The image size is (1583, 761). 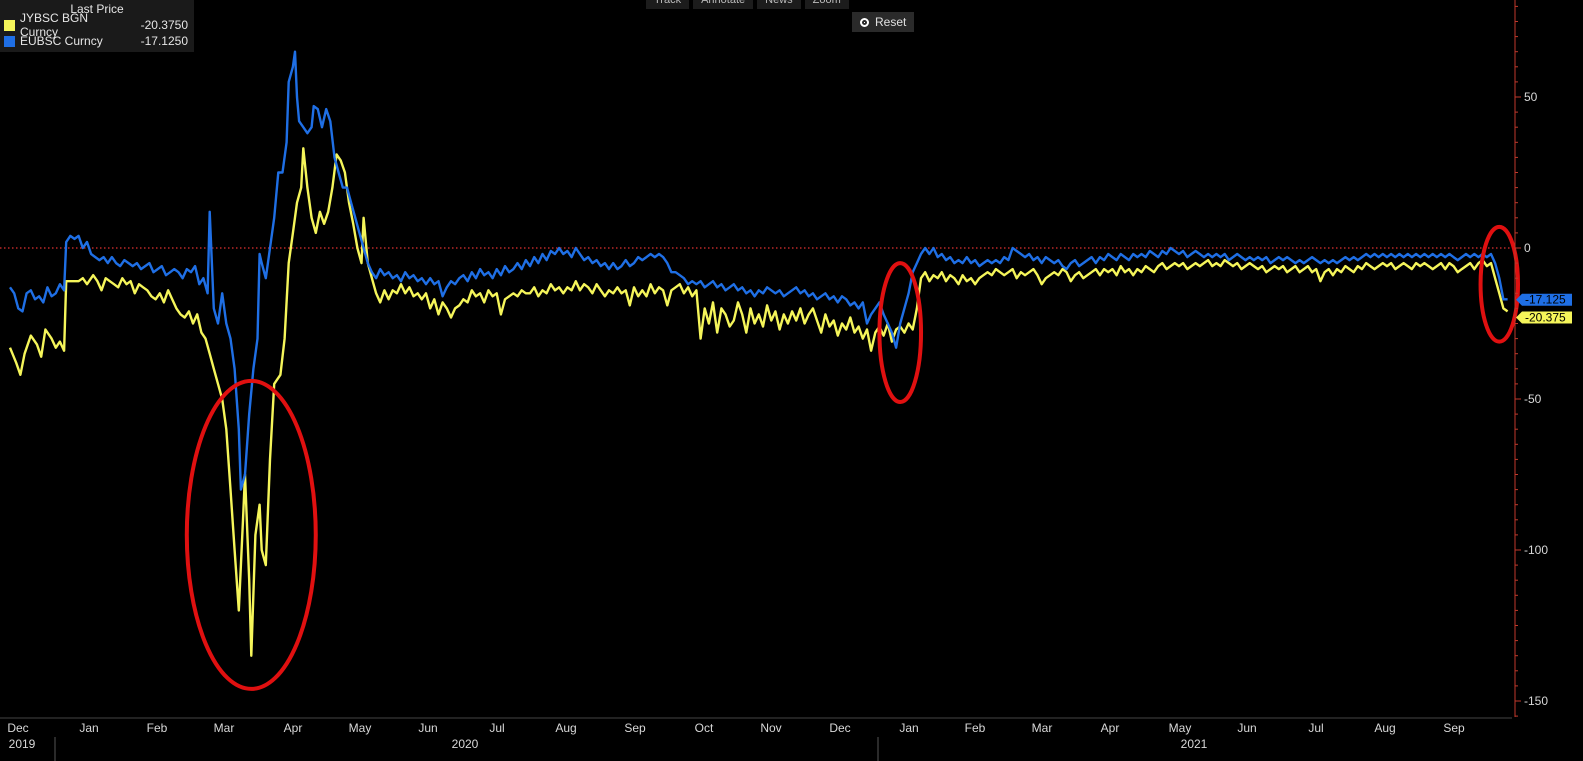 What do you see at coordinates (1194, 744) in the screenshot?
I see `x-year-label: 2021` at bounding box center [1194, 744].